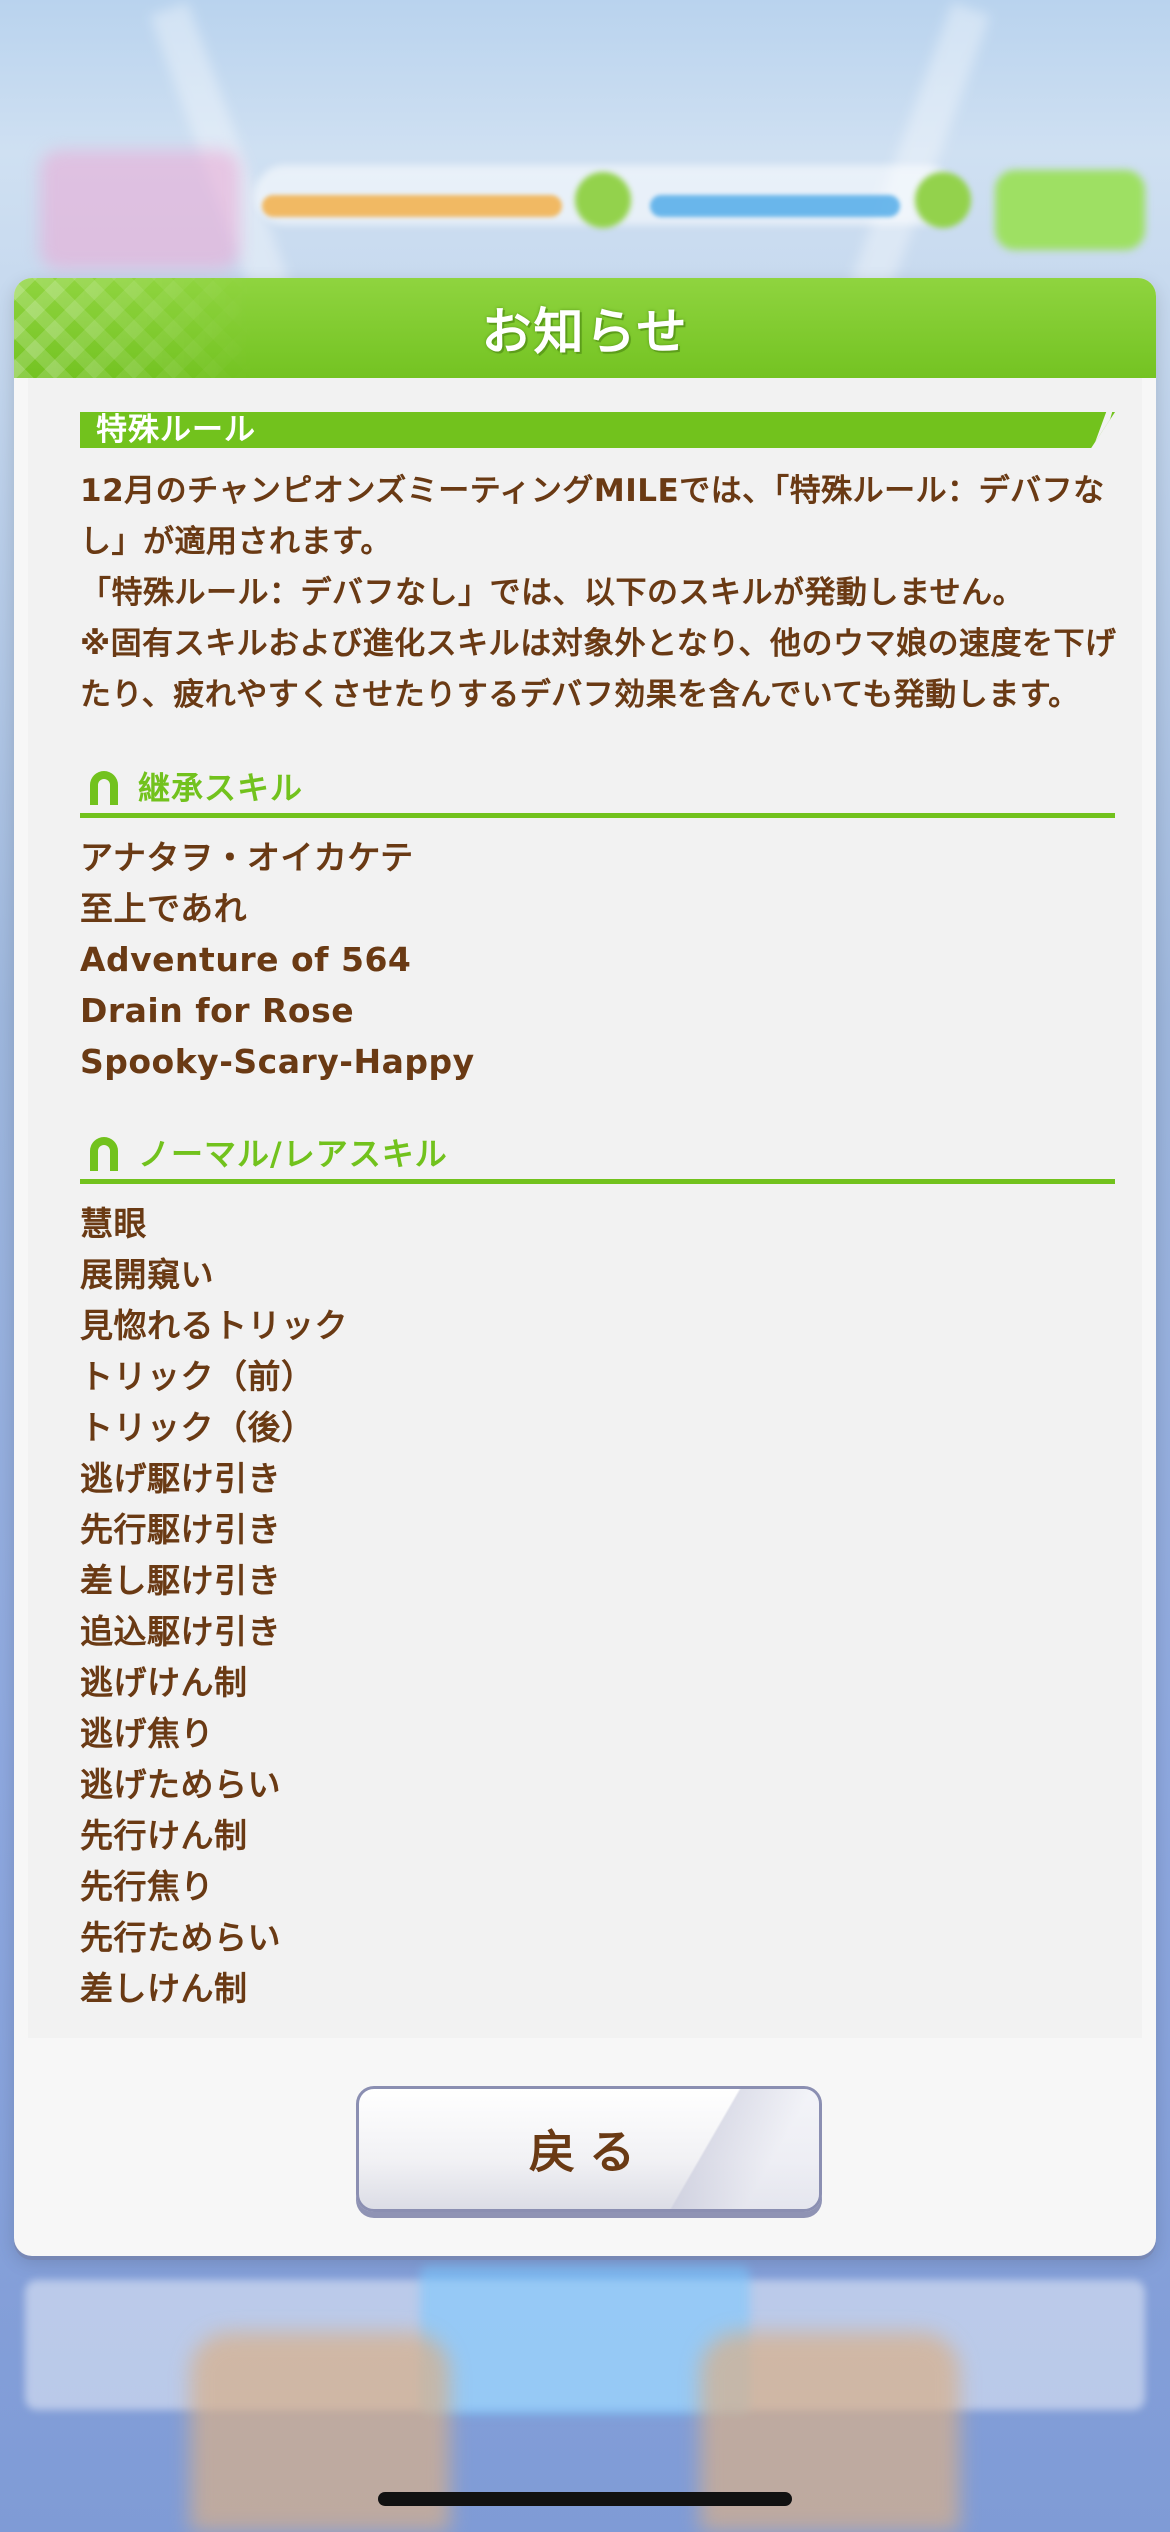 The height and width of the screenshot is (2532, 1170). Describe the element at coordinates (134, 328) in the screenshot. I see `header-pattern` at that location.